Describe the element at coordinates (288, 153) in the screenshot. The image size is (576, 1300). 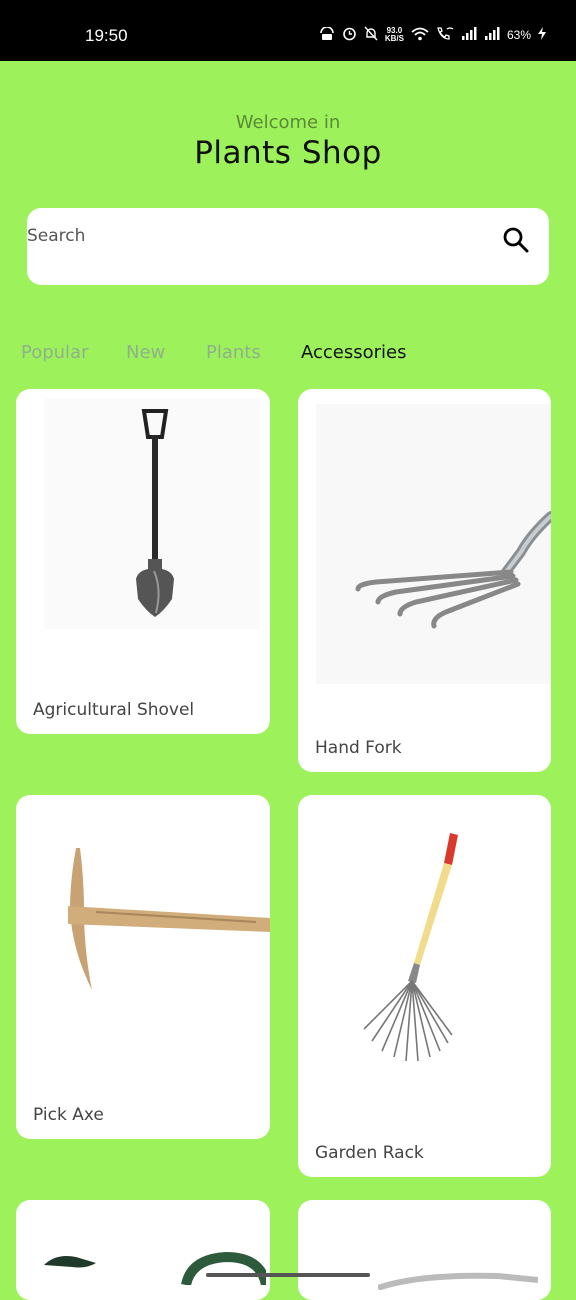
I see `page-title: Plants Shop` at that location.